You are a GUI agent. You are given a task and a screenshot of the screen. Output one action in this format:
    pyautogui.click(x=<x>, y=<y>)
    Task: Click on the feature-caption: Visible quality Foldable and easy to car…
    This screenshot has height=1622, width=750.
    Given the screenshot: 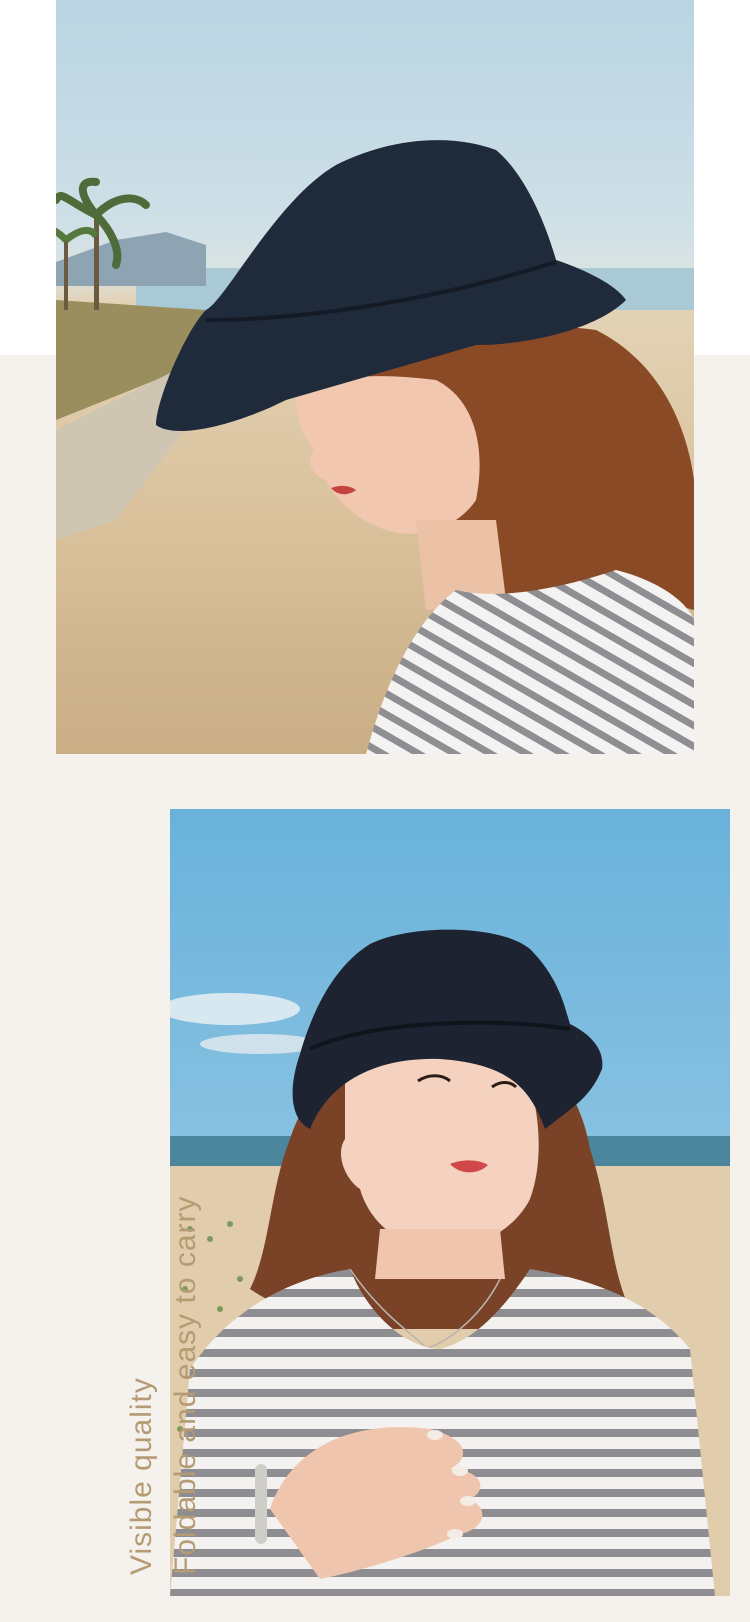 What is the action you would take?
    pyautogui.click(x=164, y=1385)
    